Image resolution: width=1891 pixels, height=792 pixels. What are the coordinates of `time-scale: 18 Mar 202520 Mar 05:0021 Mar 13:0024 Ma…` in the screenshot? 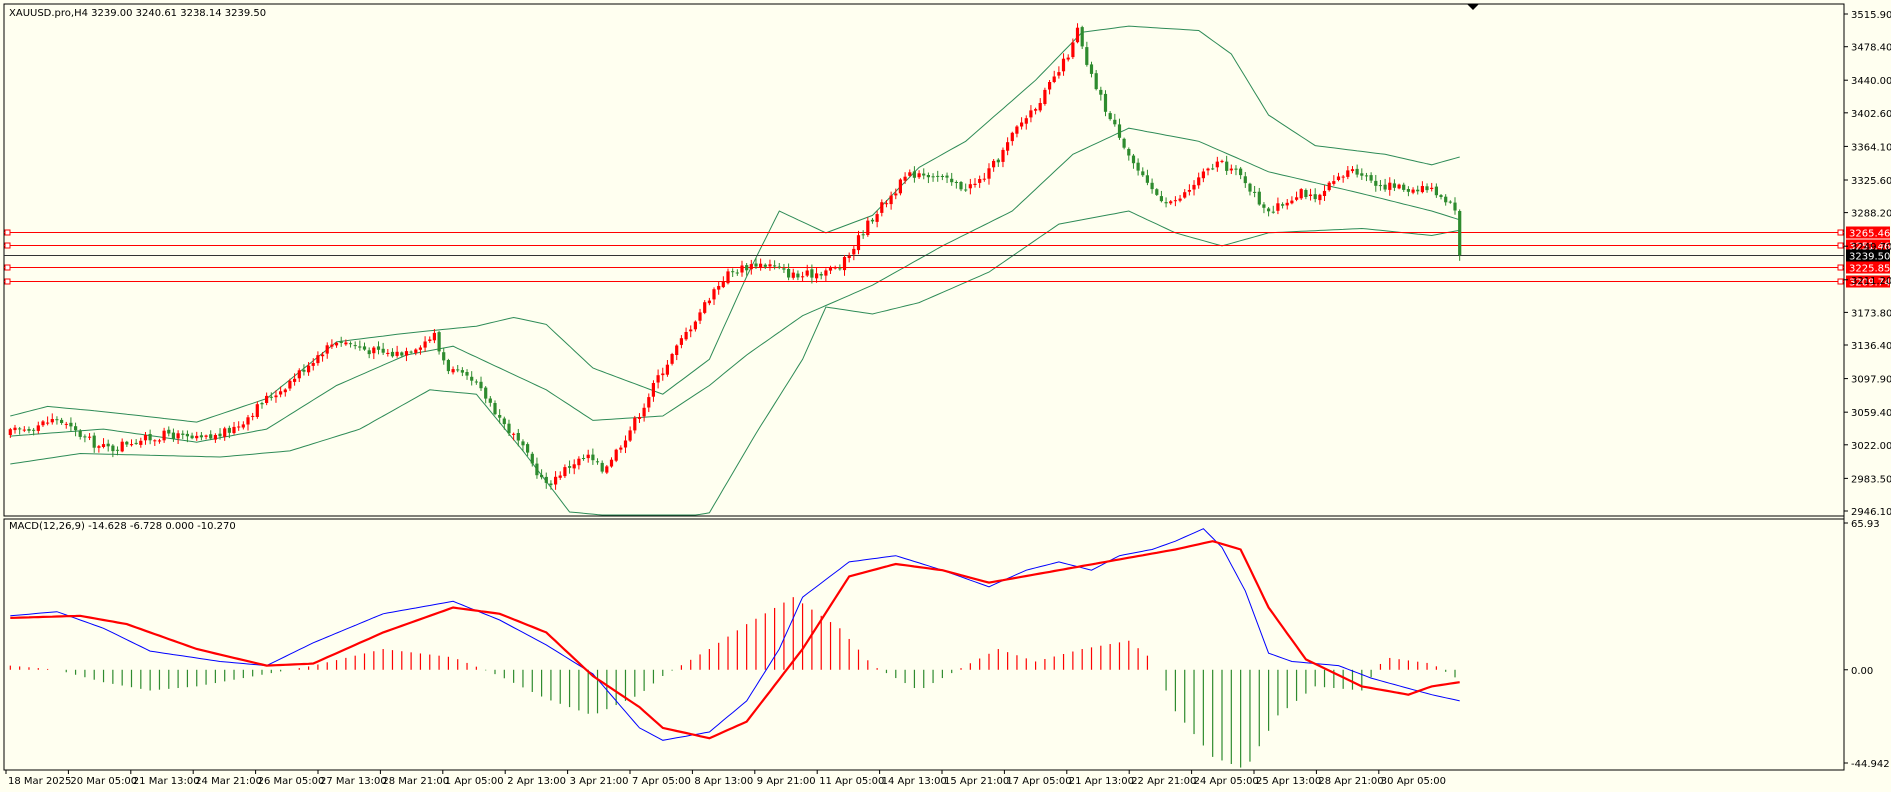 It's located at (725, 778).